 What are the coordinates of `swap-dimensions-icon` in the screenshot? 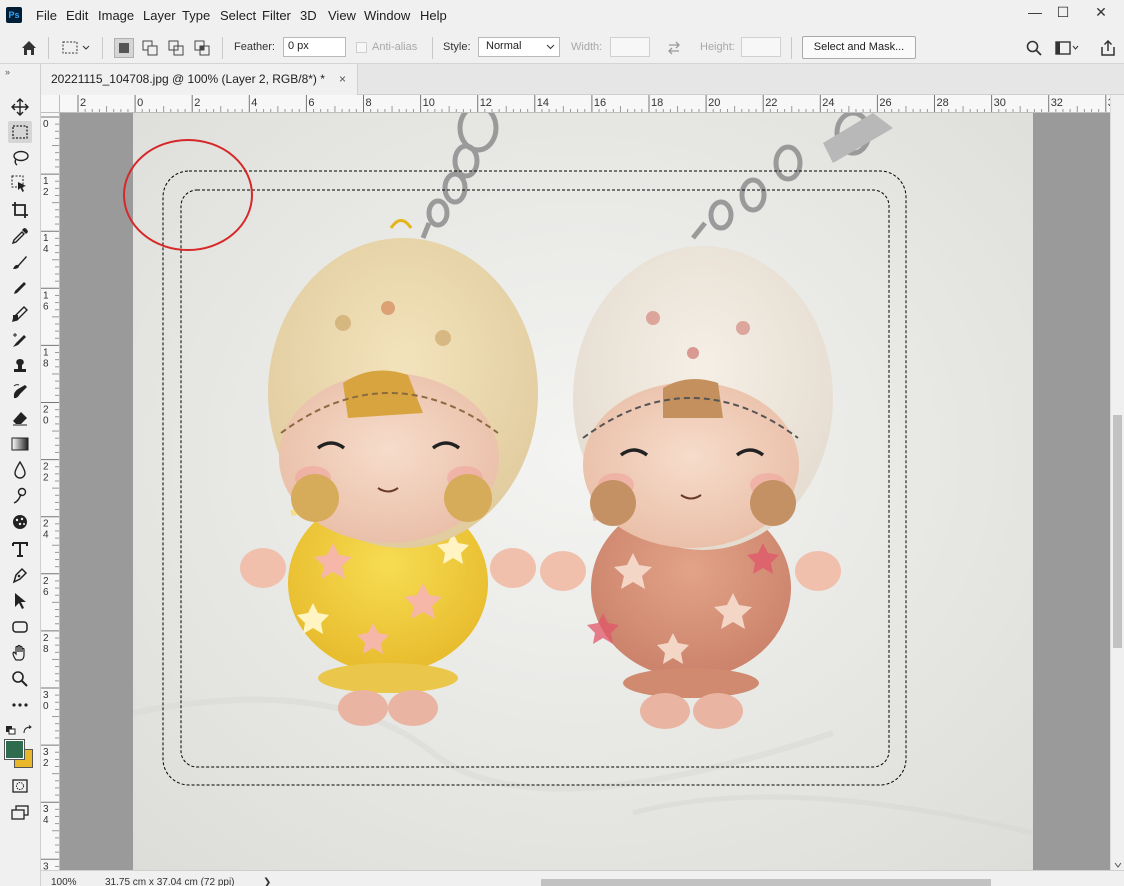 It's located at (674, 48).